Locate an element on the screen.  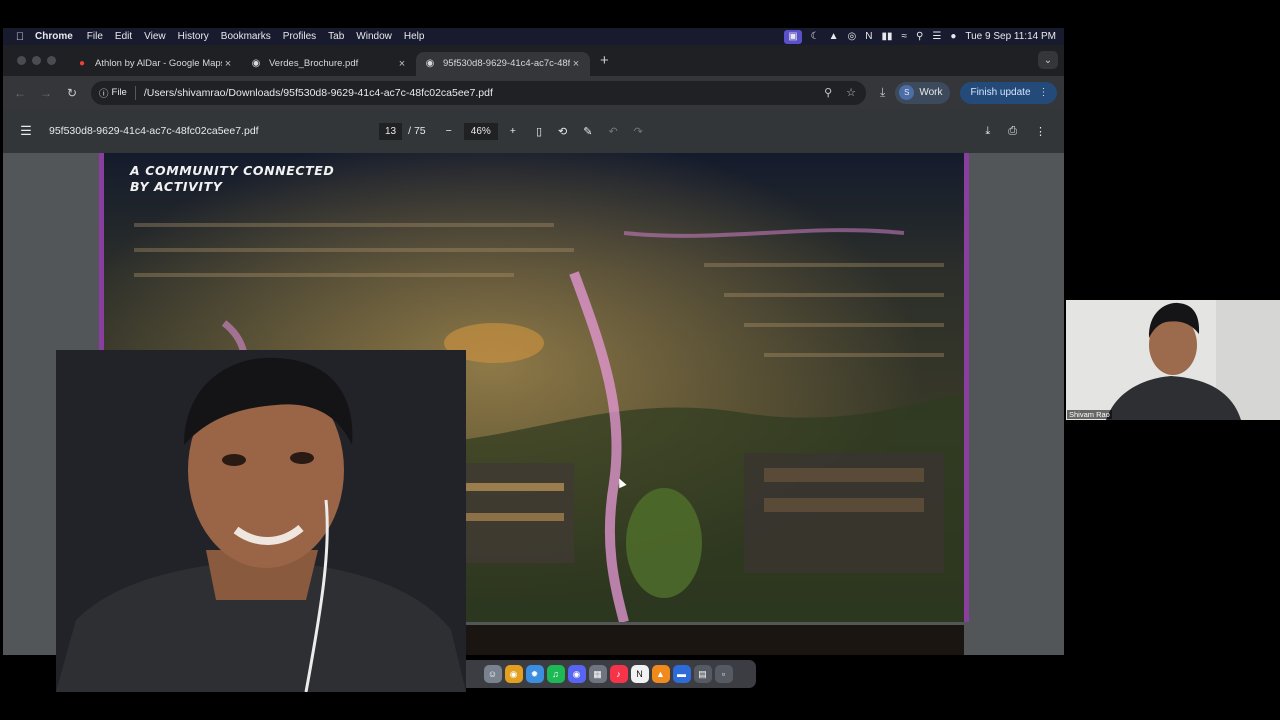
kebab-menu-icon: ⋮ is located at coordinates (1043, 92).